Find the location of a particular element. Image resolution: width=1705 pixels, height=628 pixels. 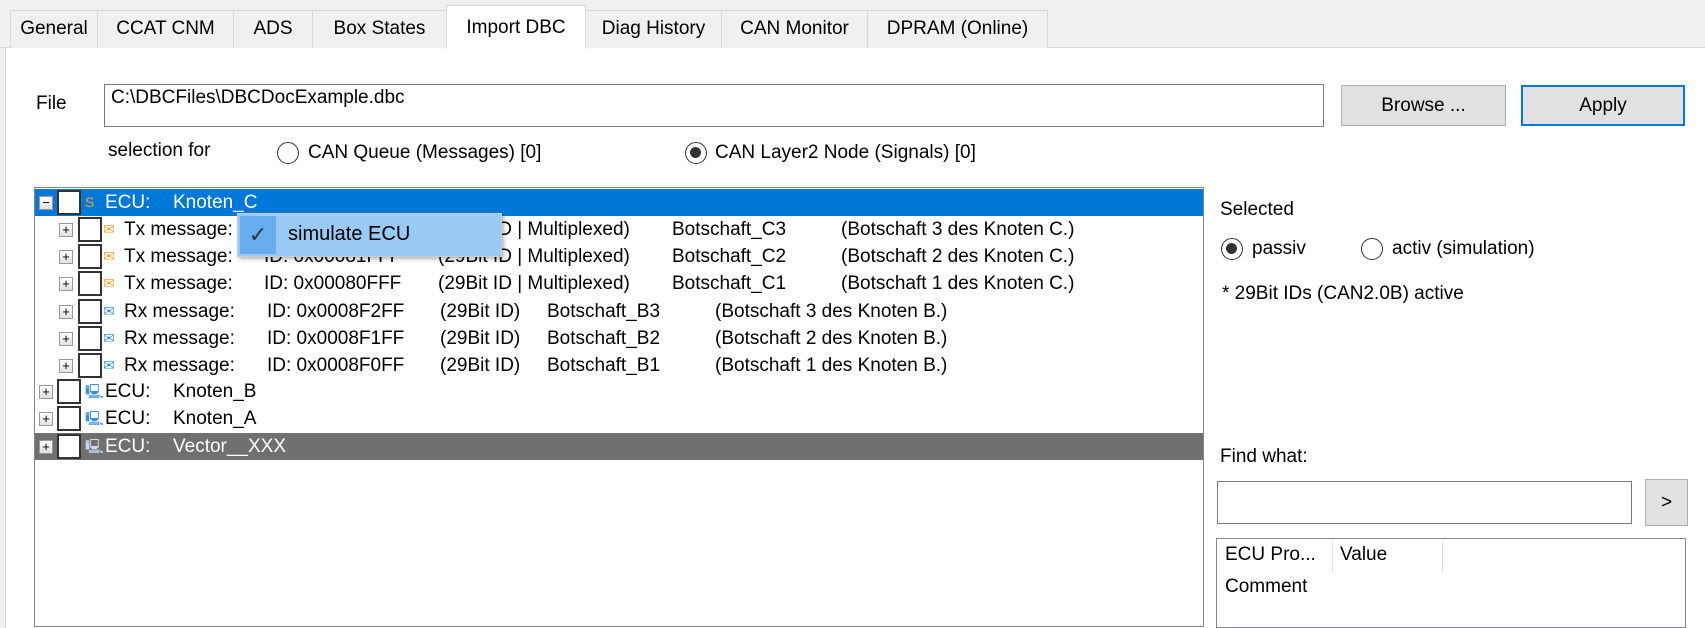

message-comment: (Botschaft 1 des Knoten C.) is located at coordinates (958, 284).